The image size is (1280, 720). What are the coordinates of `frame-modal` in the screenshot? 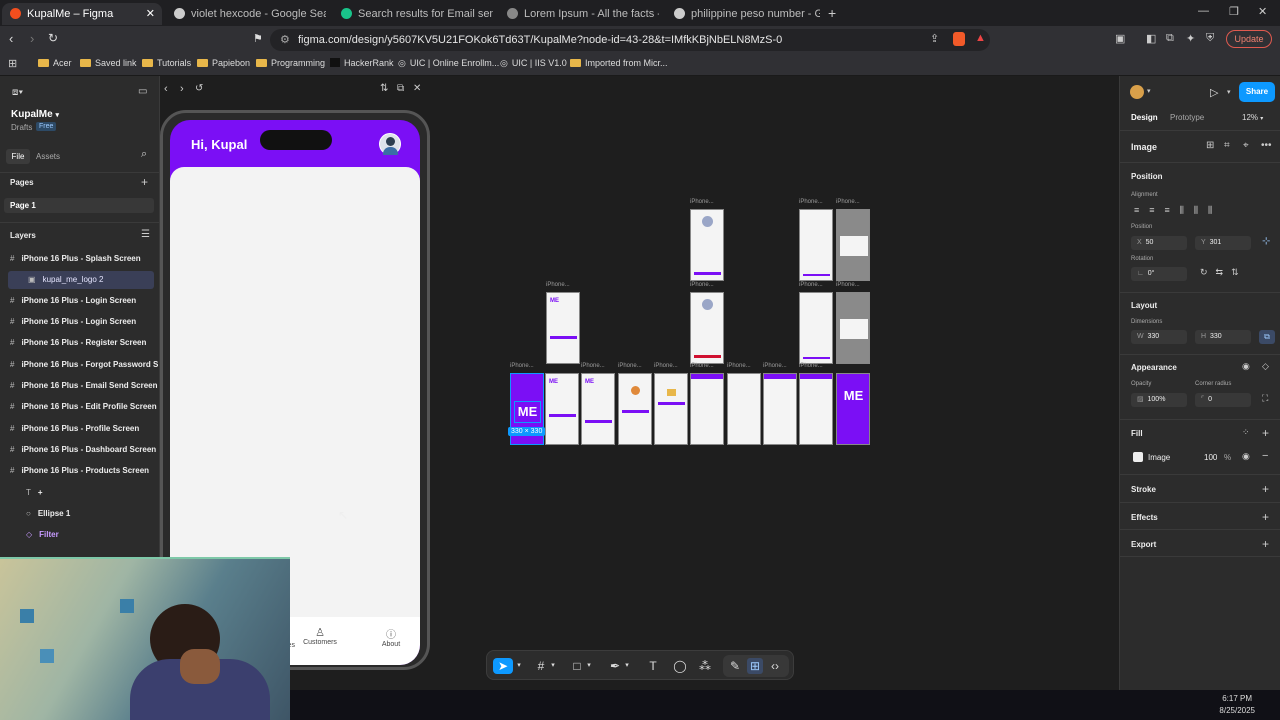 It's located at (853, 245).